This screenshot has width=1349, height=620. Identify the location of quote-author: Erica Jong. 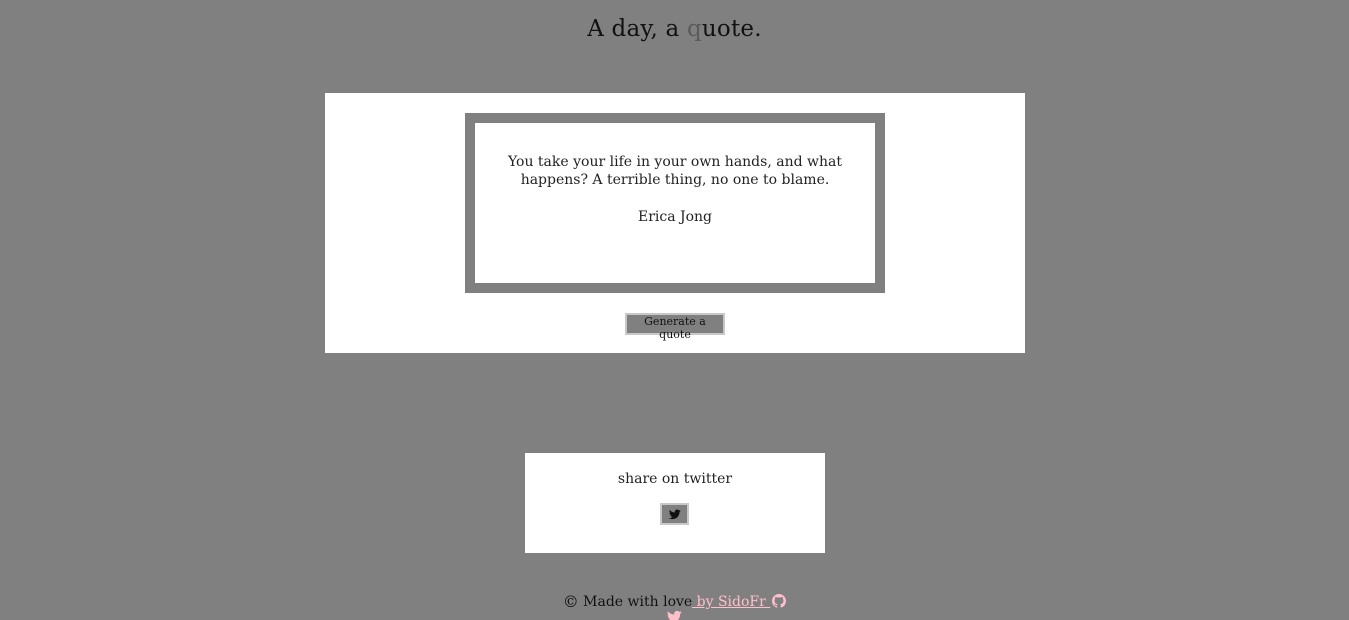
(675, 217).